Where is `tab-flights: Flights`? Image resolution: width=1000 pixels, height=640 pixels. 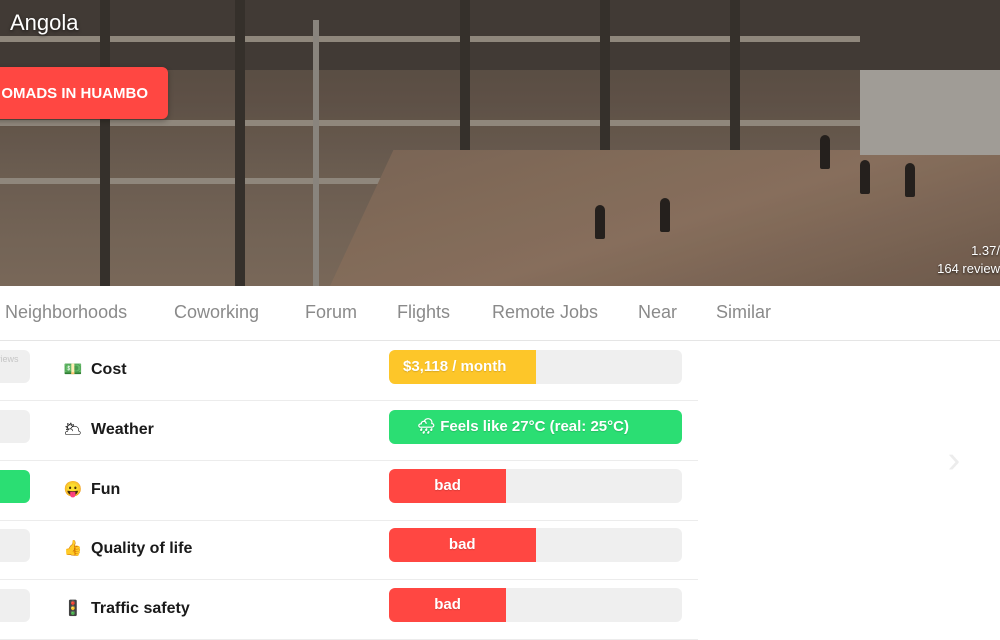 tab-flights: Flights is located at coordinates (423, 312).